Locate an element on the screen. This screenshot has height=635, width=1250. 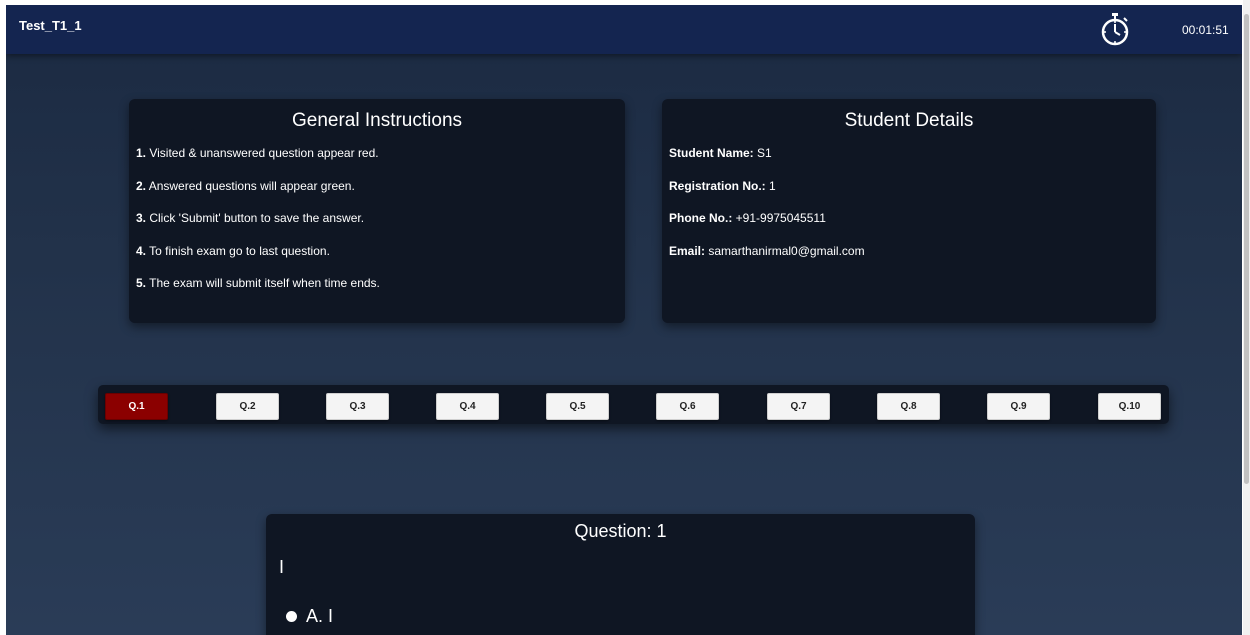
question-button-9: Q.9 is located at coordinates (1018, 406).